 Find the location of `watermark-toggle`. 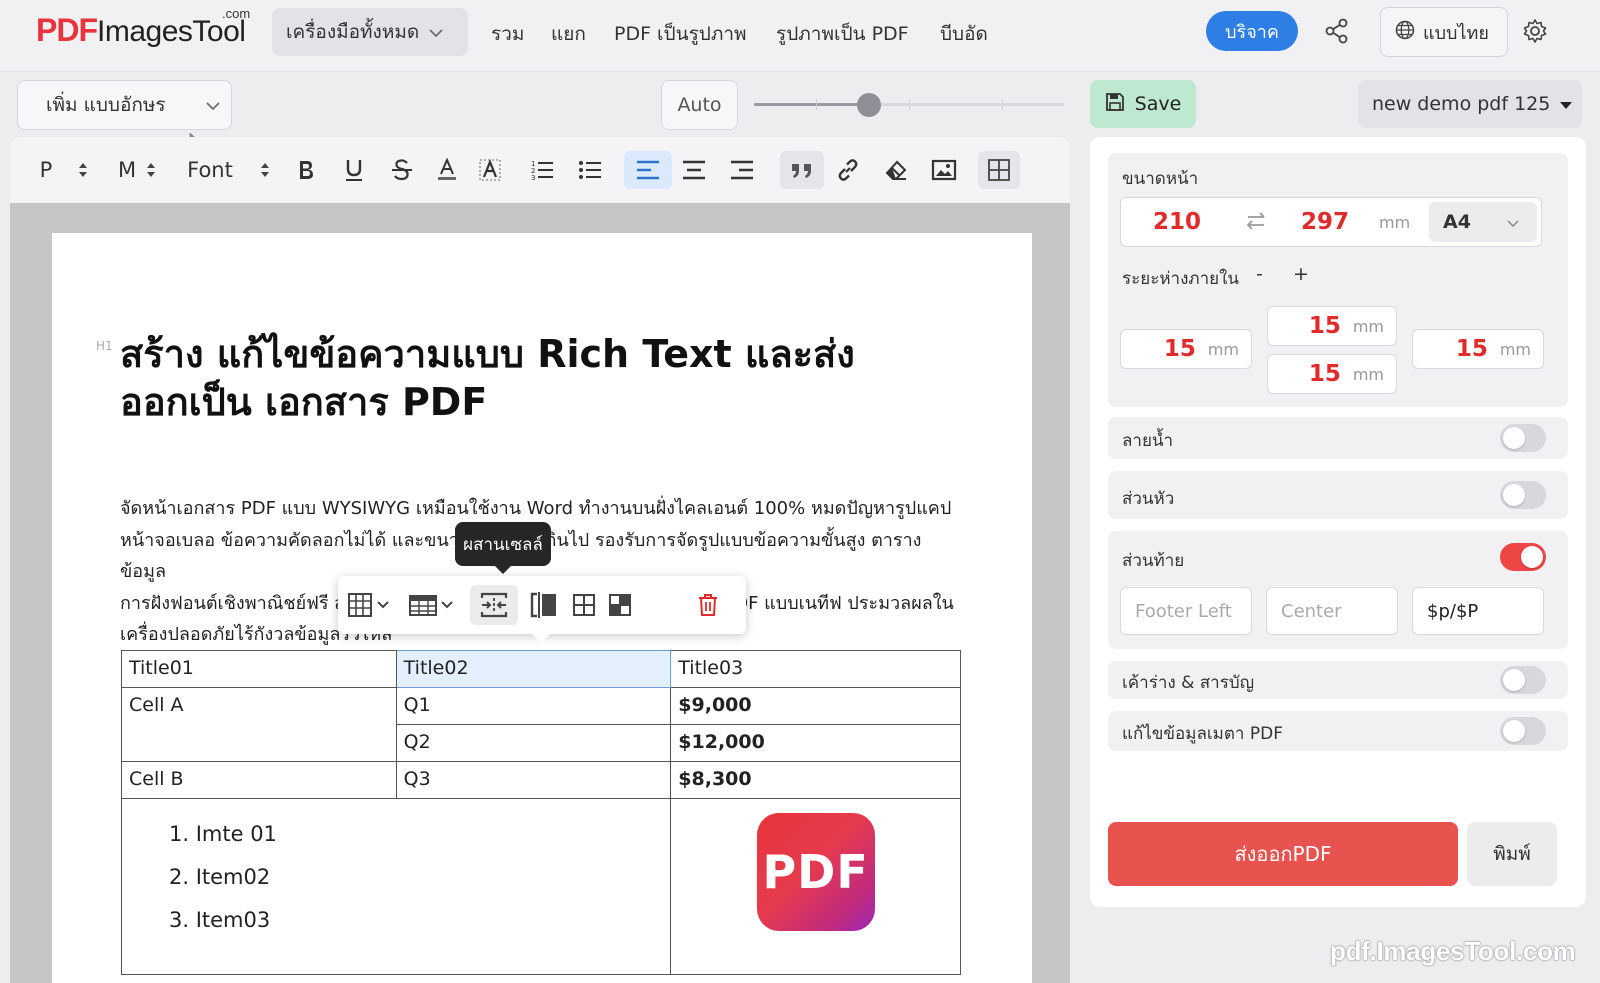

watermark-toggle is located at coordinates (1523, 438).